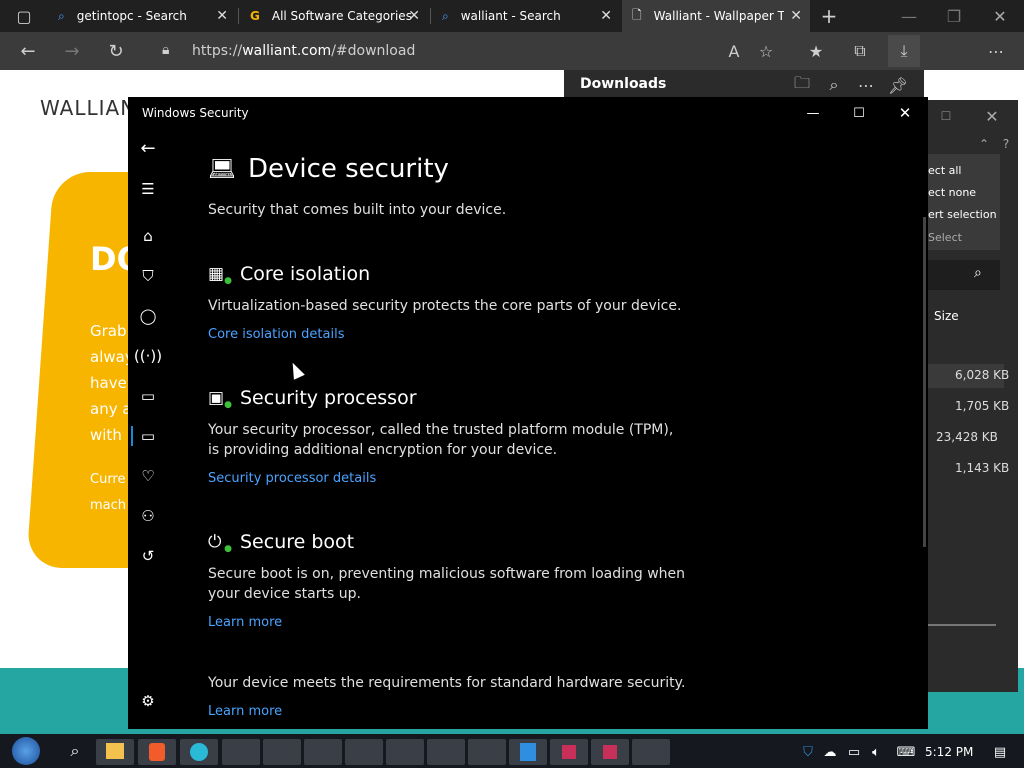 This screenshot has width=1024, height=768. I want to click on tab-label: All Software Categories, so click(341, 16).